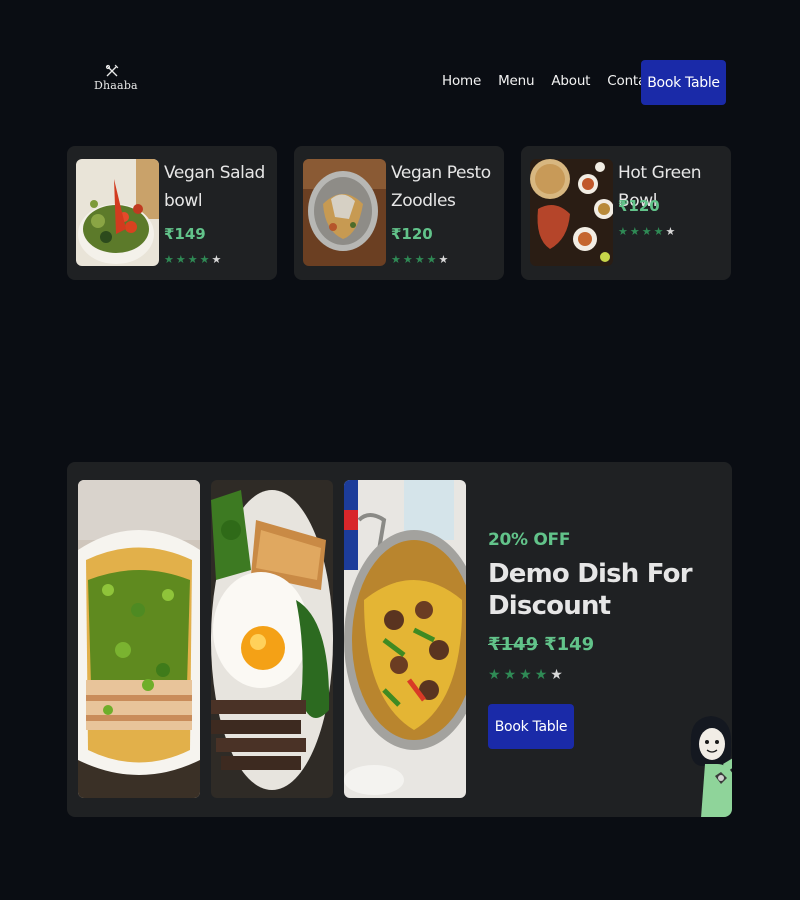 This screenshot has width=800, height=900. Describe the element at coordinates (185, 234) in the screenshot. I see `dish-price: ₹149` at that location.